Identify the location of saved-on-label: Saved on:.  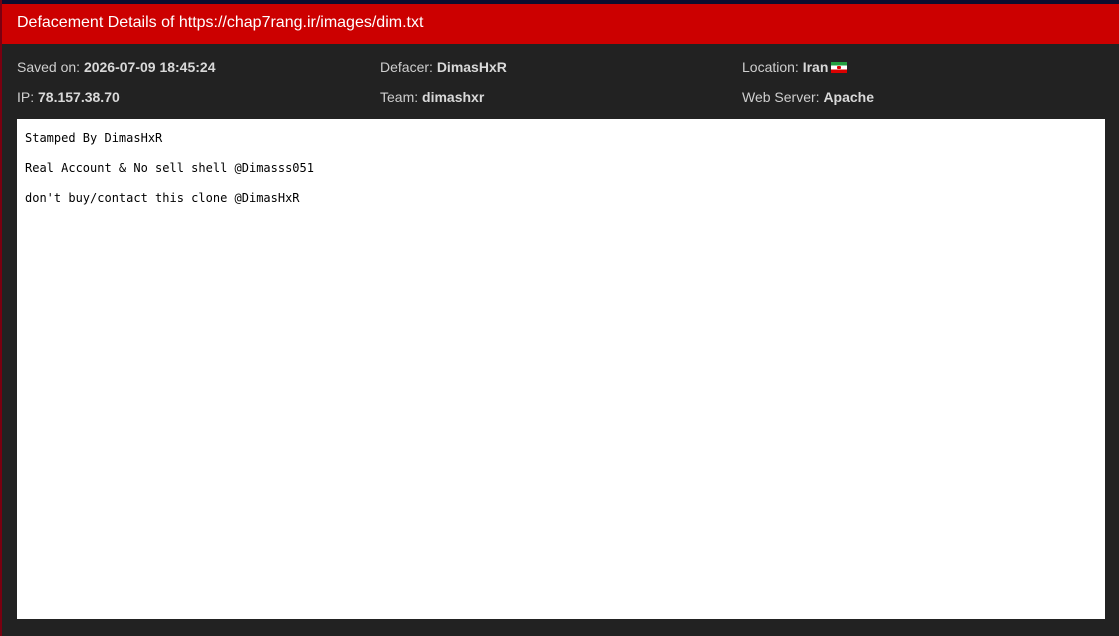
(50, 67).